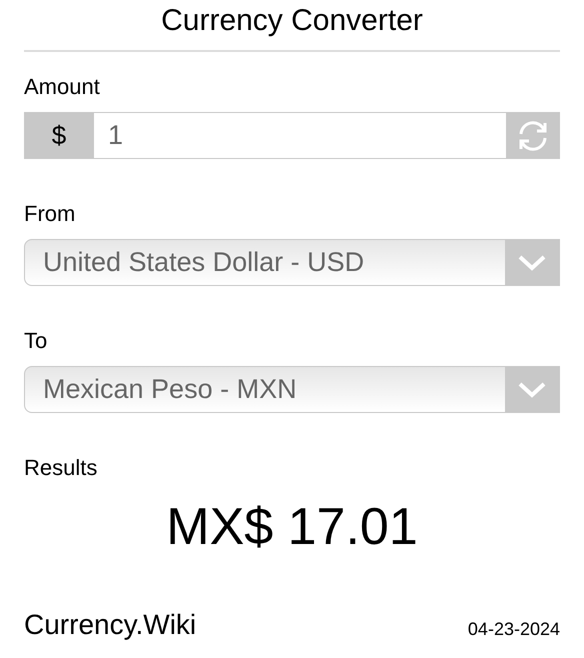  What do you see at coordinates (62, 87) in the screenshot?
I see `field-label: Amount` at bounding box center [62, 87].